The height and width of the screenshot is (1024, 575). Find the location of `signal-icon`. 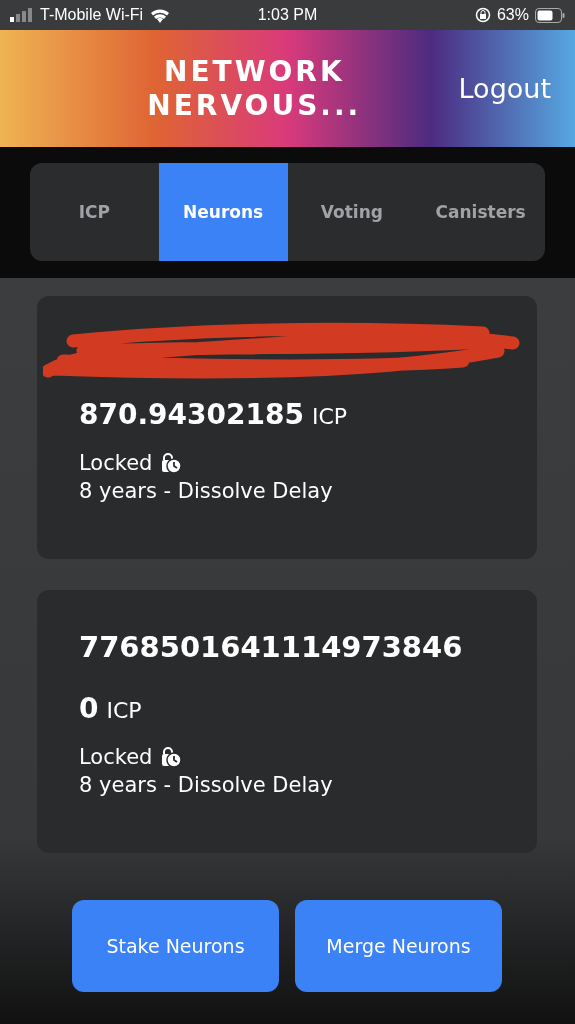

signal-icon is located at coordinates (22, 15).